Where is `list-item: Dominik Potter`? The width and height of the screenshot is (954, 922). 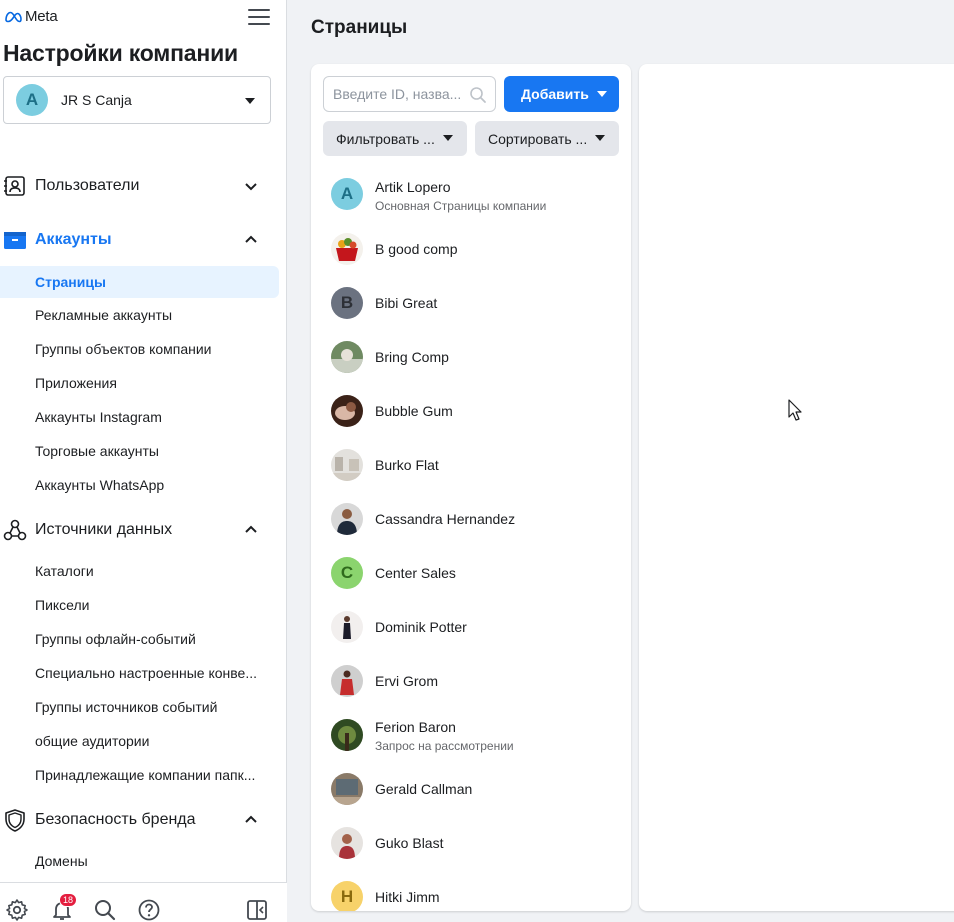 list-item: Dominik Potter is located at coordinates (471, 627).